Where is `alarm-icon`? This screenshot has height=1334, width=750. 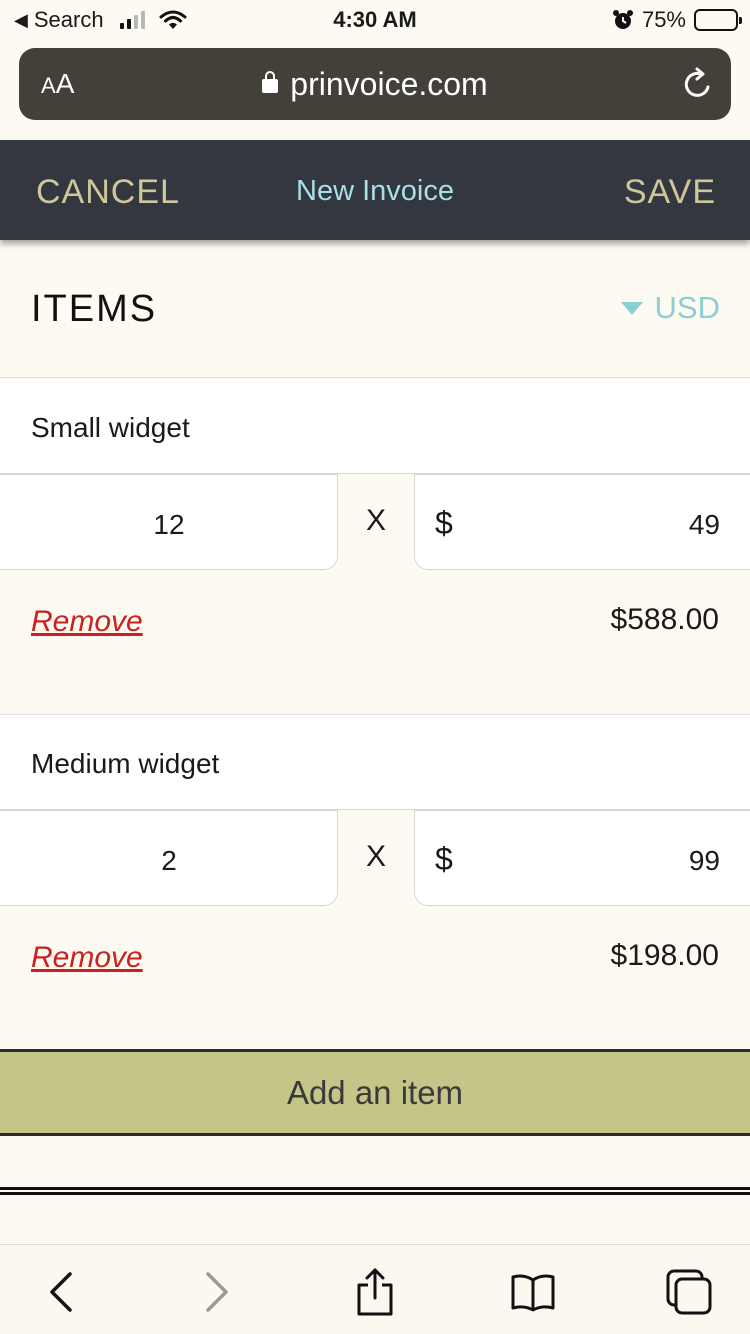
alarm-icon is located at coordinates (622, 19).